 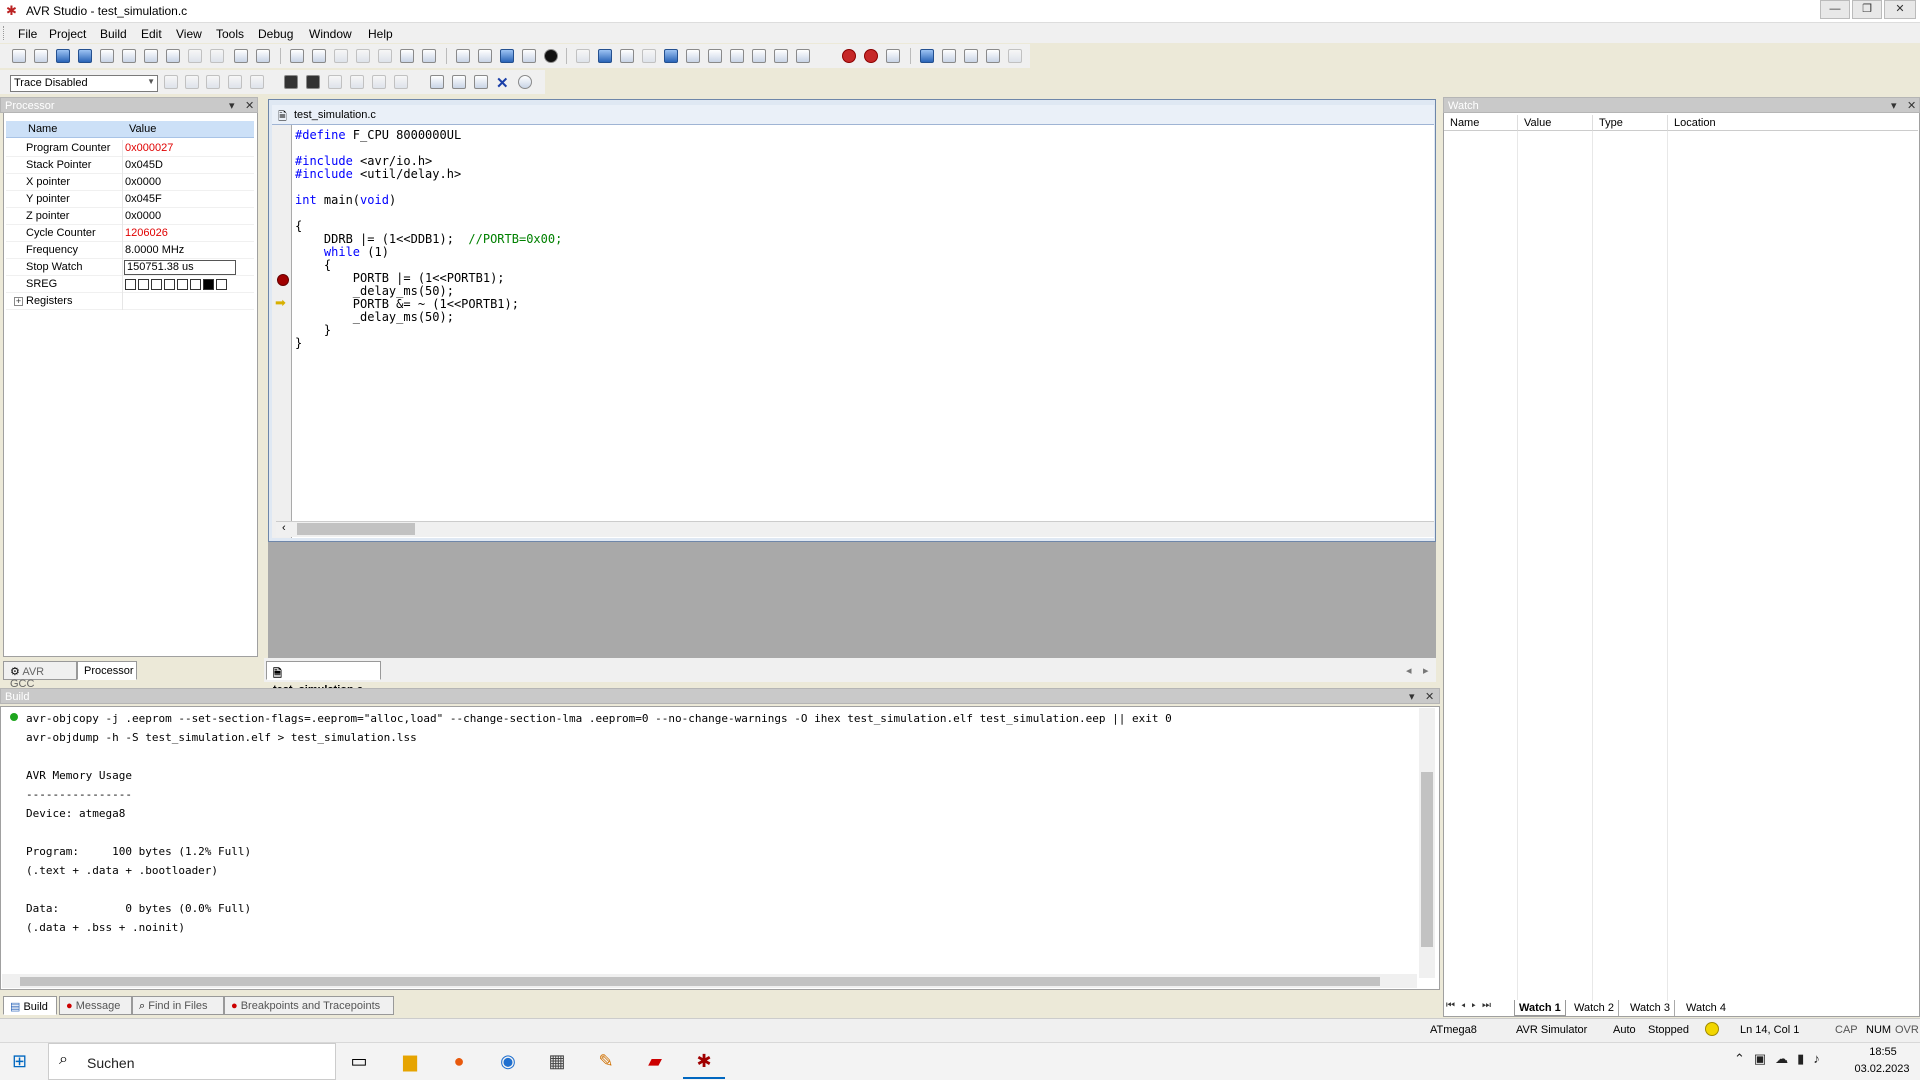 I want to click on find-icon, so click(x=297, y=56).